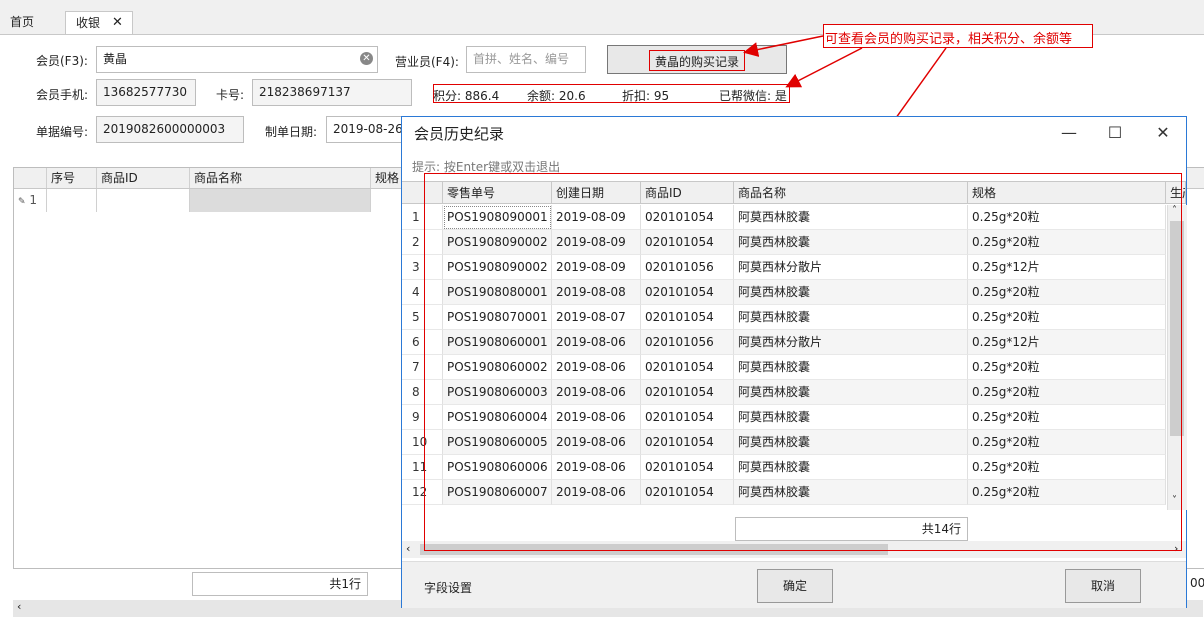 This screenshot has height=620, width=1204. I want to click on row-indicator-number: 1, so click(33, 200).